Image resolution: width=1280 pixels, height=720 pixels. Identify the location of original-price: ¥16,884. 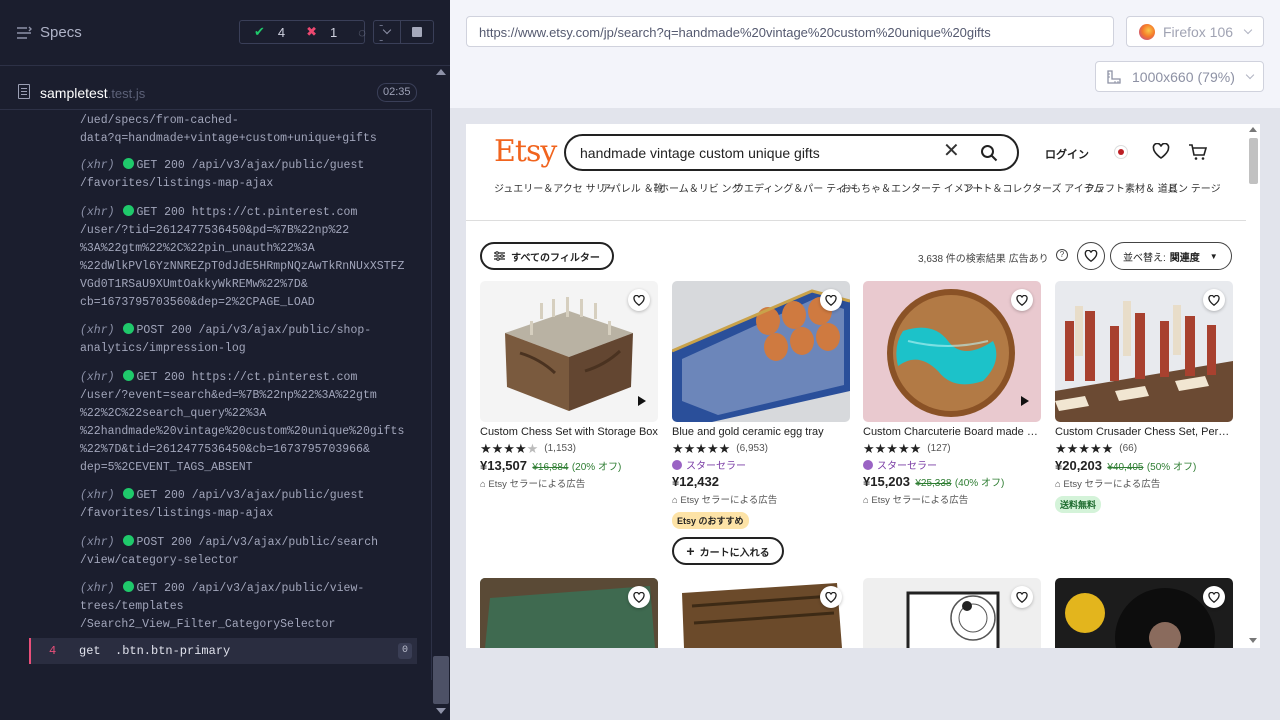
(550, 467).